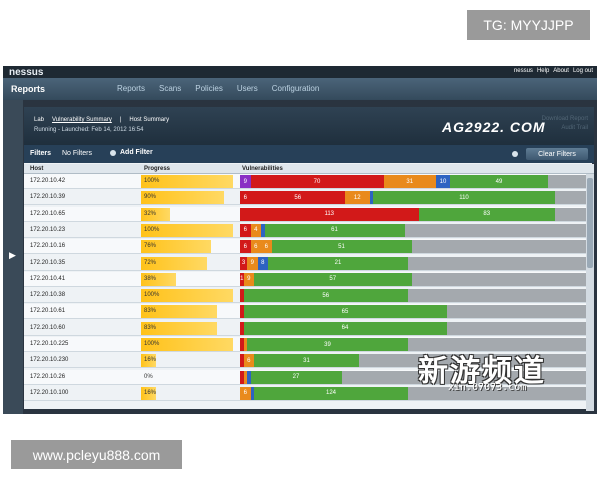 This screenshot has height=480, width=600. I want to click on vuln-segment-info: 57, so click(333, 279).